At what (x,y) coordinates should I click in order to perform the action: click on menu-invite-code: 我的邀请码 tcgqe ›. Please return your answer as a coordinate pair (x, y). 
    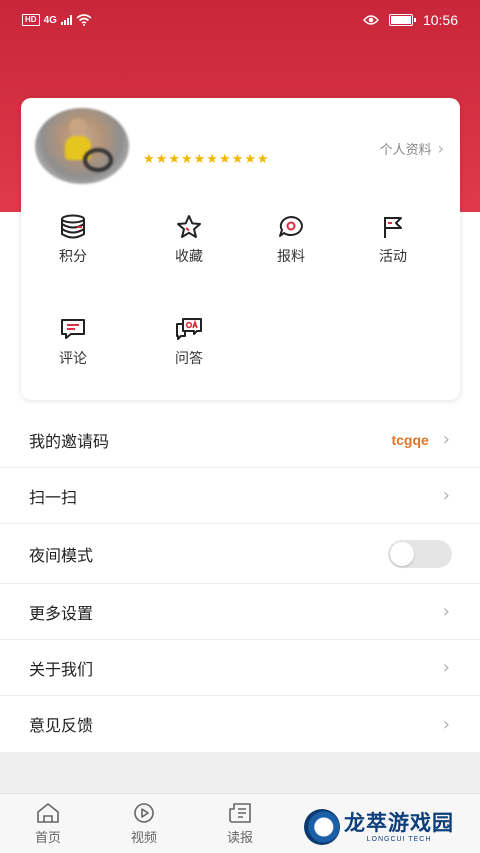
    Looking at the image, I should click on (240, 440).